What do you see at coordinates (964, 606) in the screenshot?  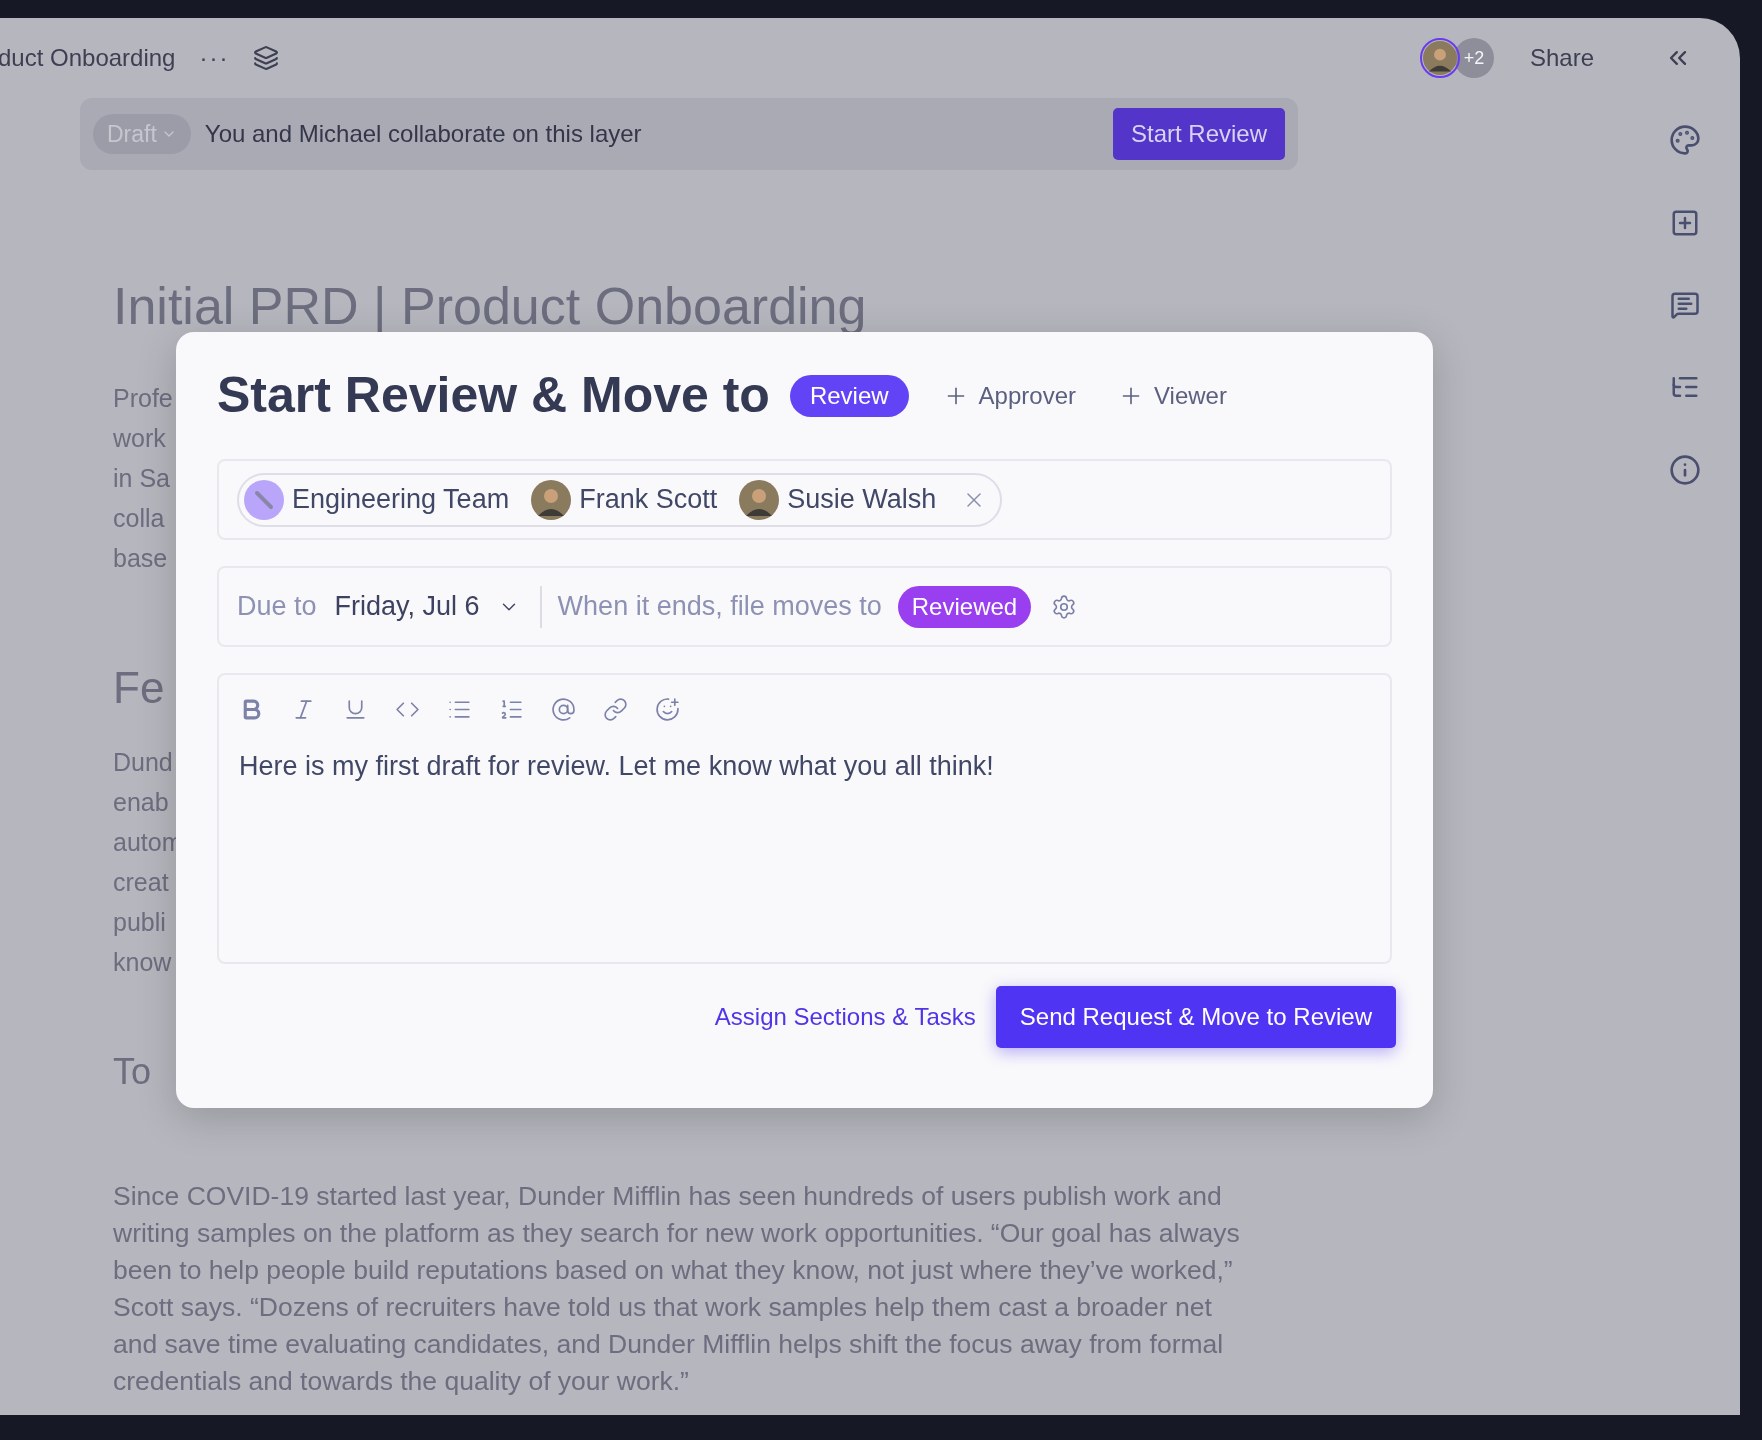 I see `next-stage-badge: Reviewed` at bounding box center [964, 606].